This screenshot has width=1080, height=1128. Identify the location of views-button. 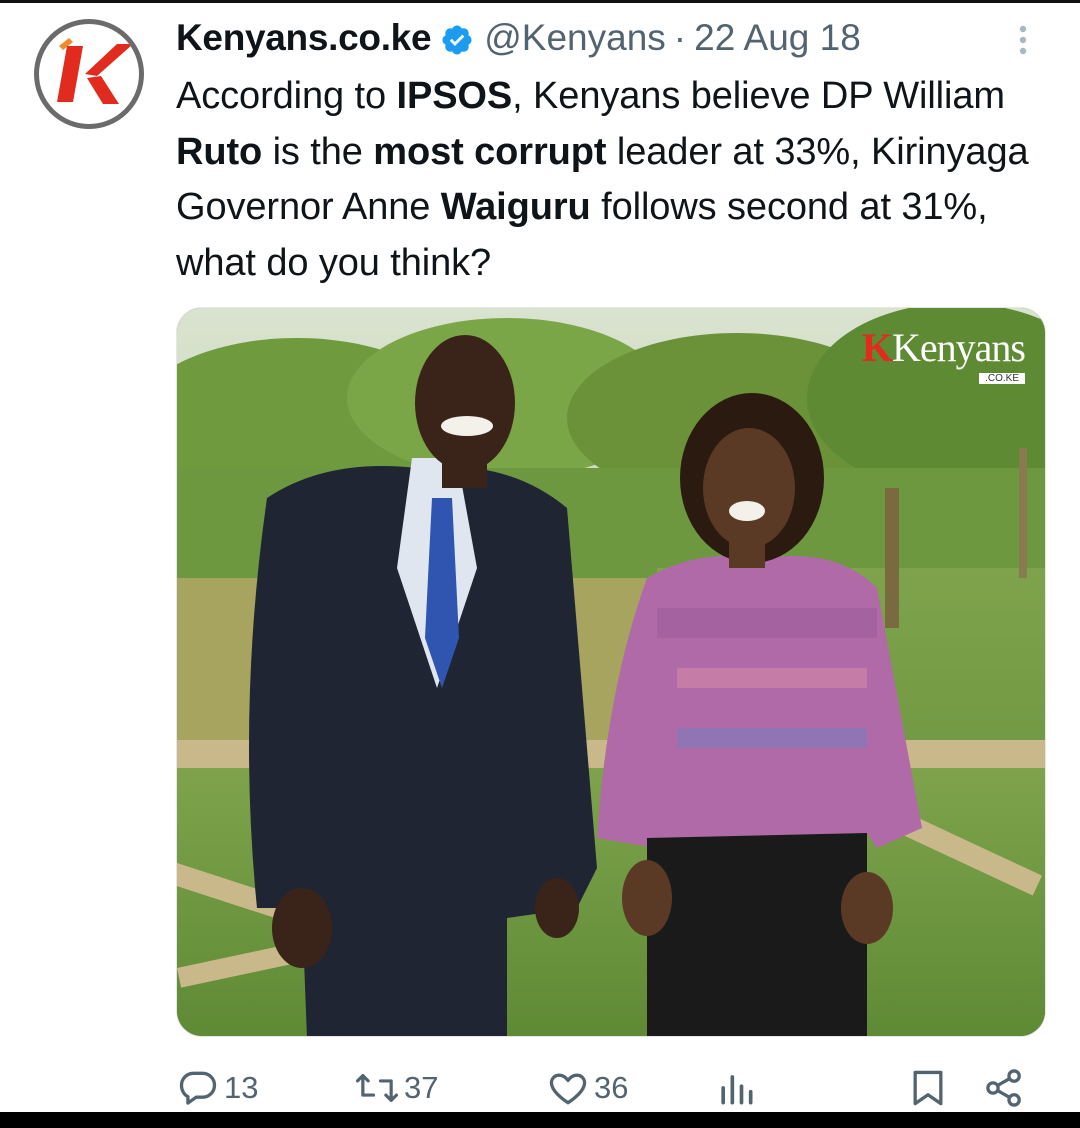
(736, 1088).